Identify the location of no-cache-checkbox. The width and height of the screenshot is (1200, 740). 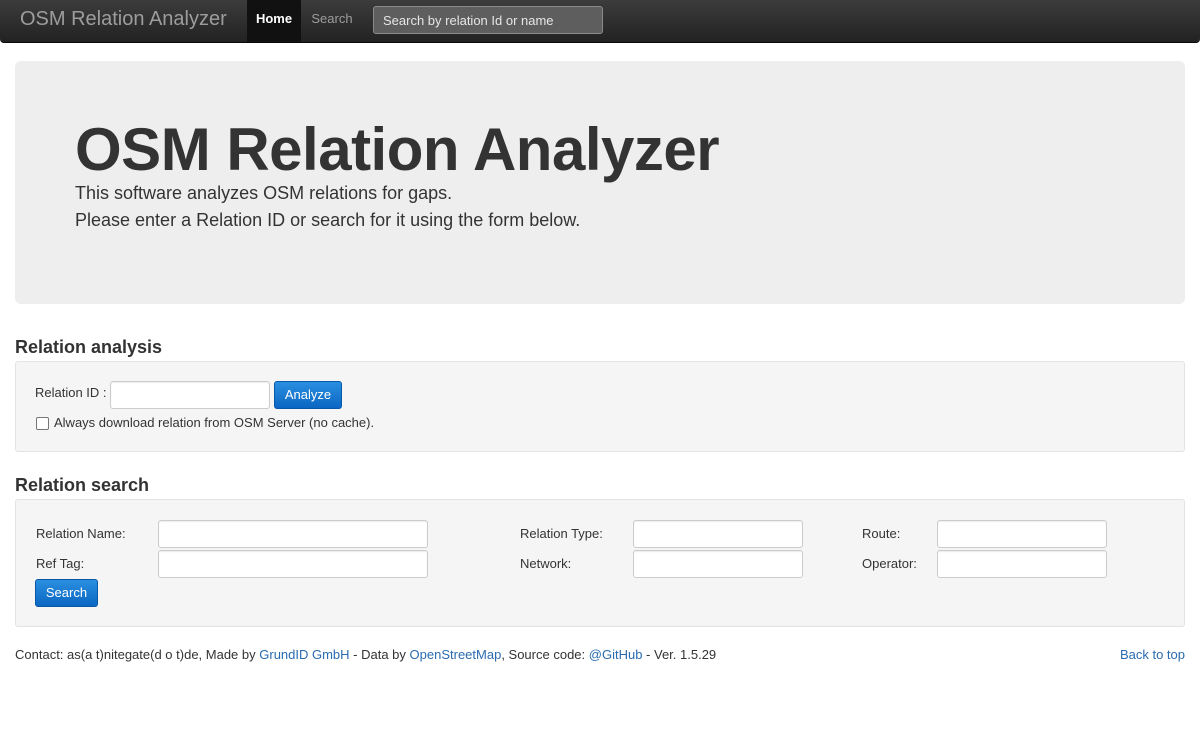
(42, 423).